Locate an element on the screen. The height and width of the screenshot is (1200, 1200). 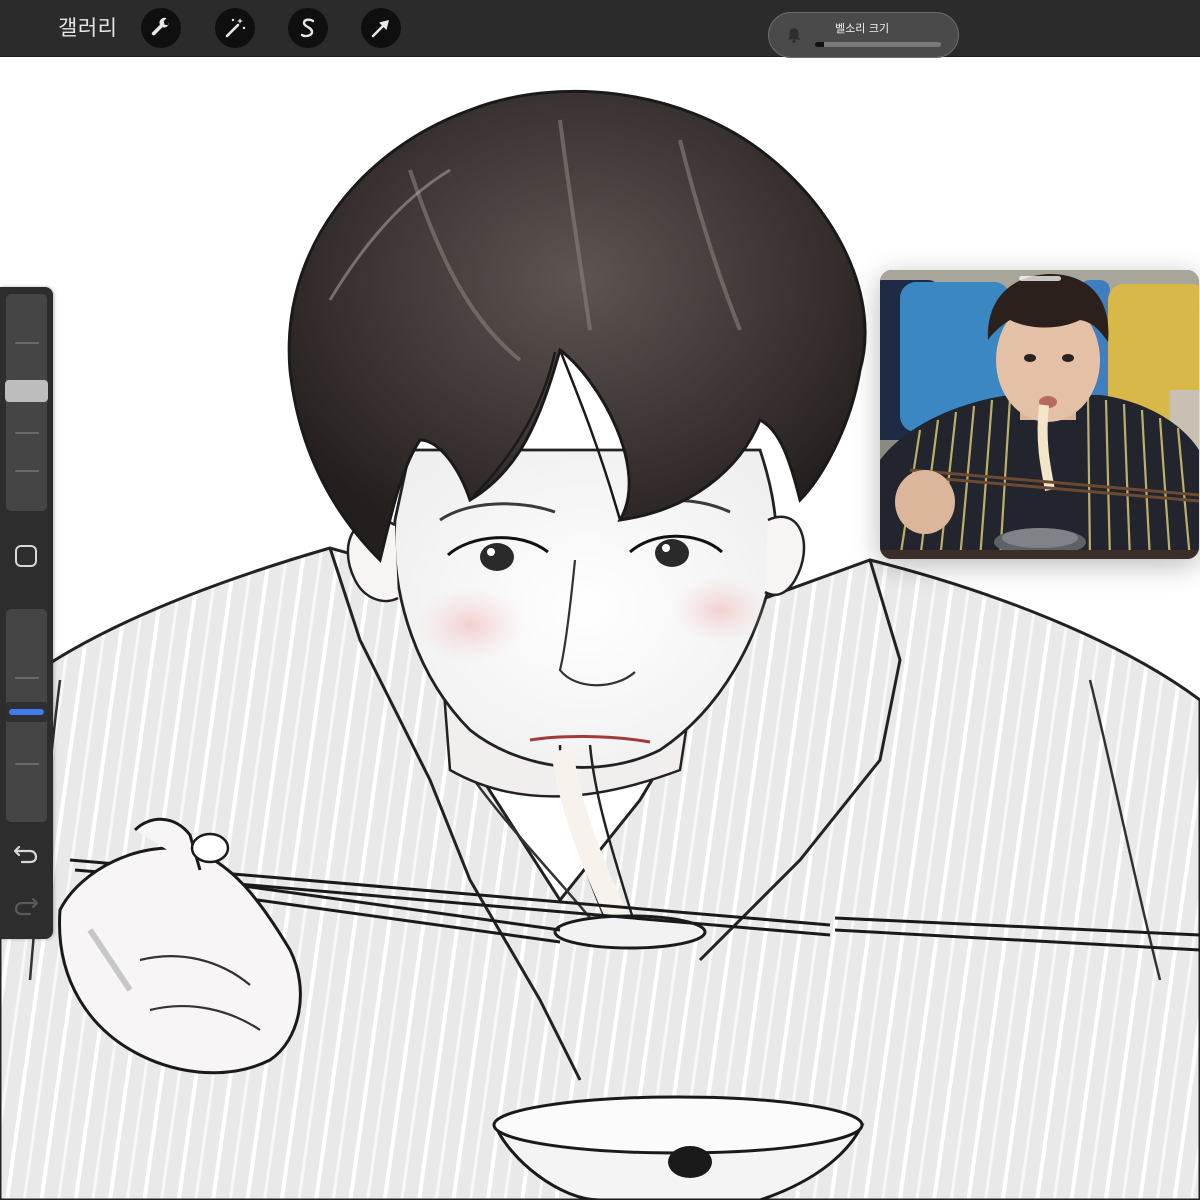
square-modifier-icon is located at coordinates (26, 556).